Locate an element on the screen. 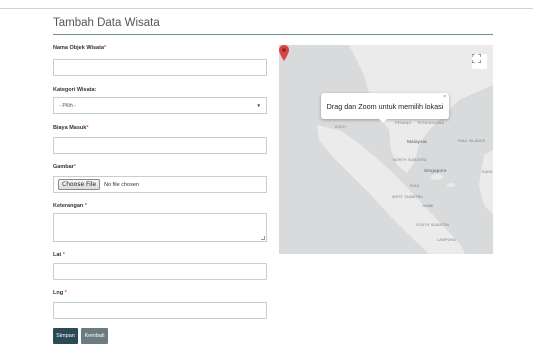  nama-input is located at coordinates (160, 67).